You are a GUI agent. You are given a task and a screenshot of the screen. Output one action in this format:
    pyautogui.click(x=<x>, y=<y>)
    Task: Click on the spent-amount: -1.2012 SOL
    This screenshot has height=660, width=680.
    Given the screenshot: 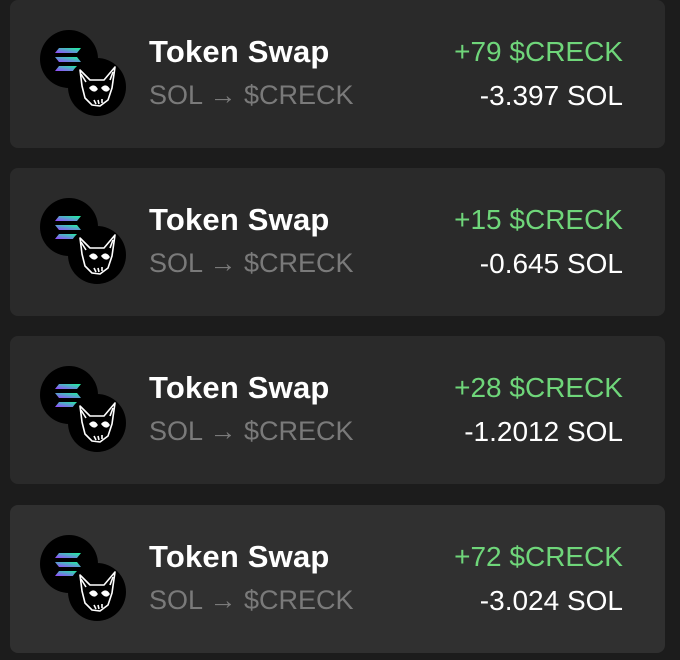 What is the action you would take?
    pyautogui.click(x=543, y=431)
    